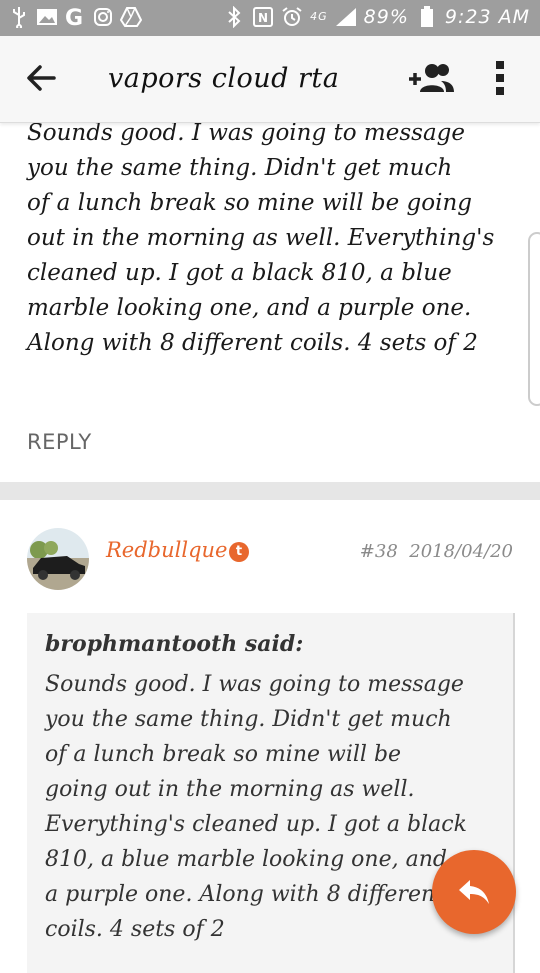 This screenshot has height=973, width=540. What do you see at coordinates (378, 551) in the screenshot?
I see `post-number: #38` at bounding box center [378, 551].